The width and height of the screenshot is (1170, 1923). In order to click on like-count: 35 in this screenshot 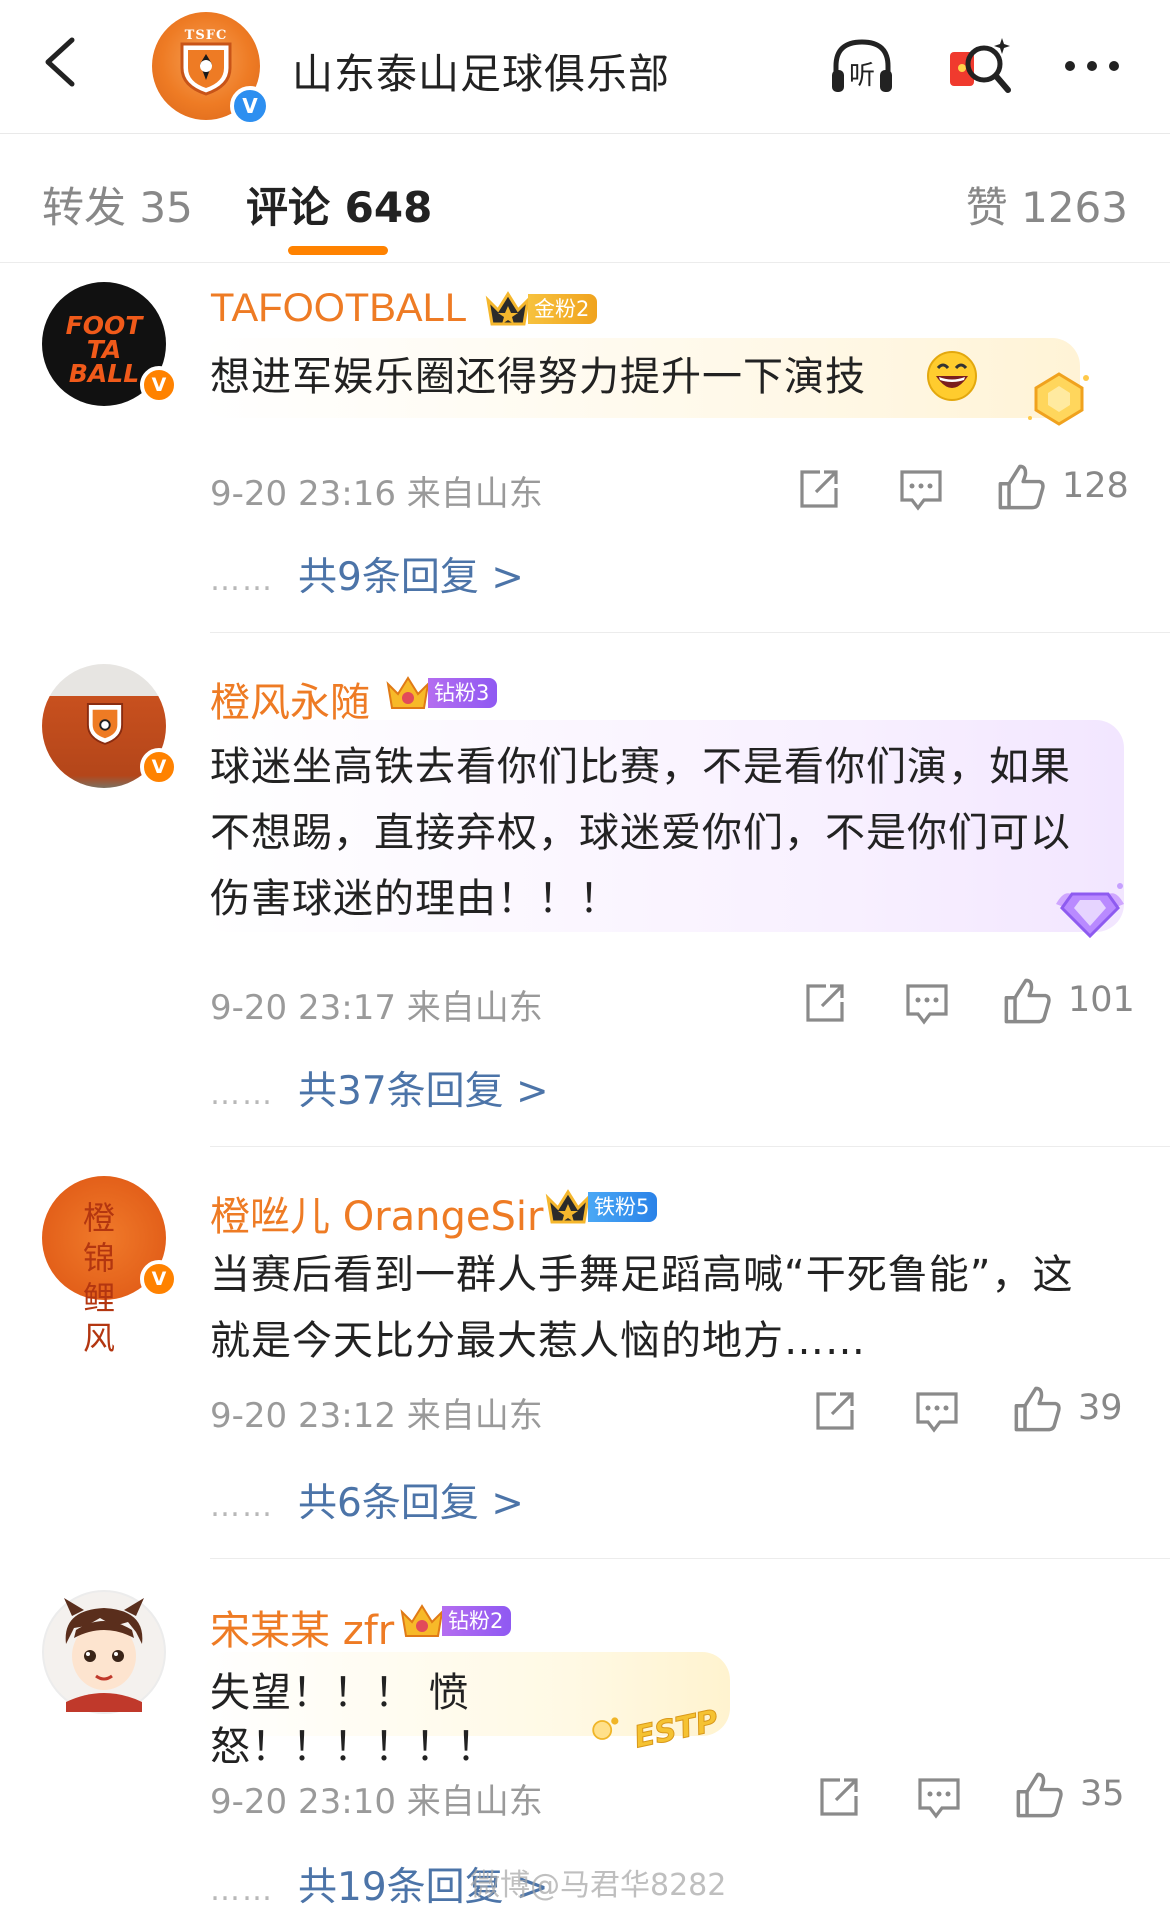, I will do `click(1102, 1794)`.